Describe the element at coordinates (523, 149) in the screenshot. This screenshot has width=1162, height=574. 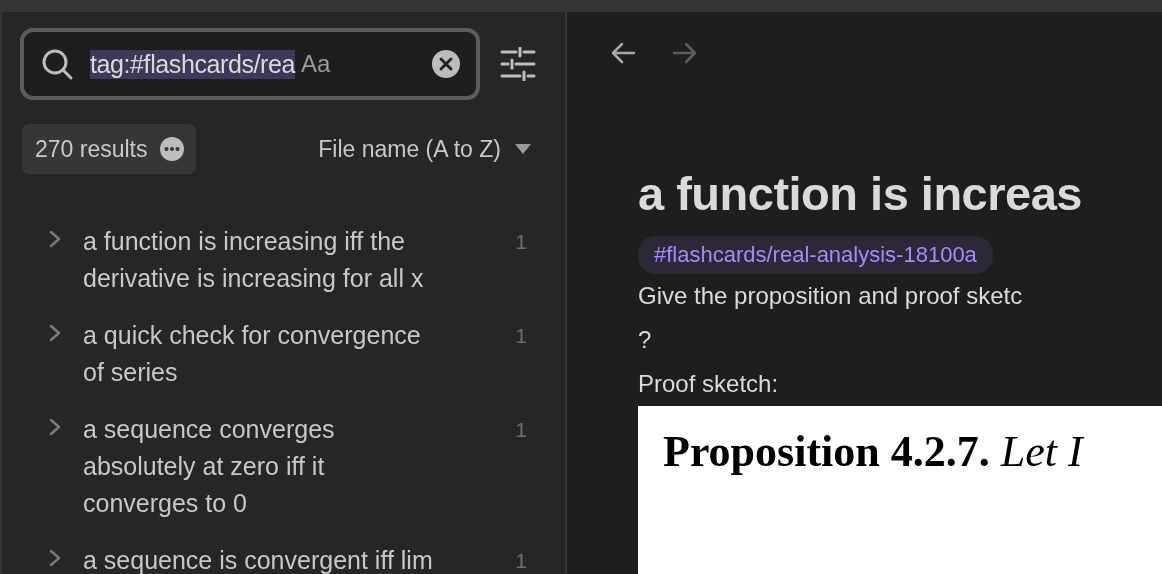
I see `caret-icon` at that location.